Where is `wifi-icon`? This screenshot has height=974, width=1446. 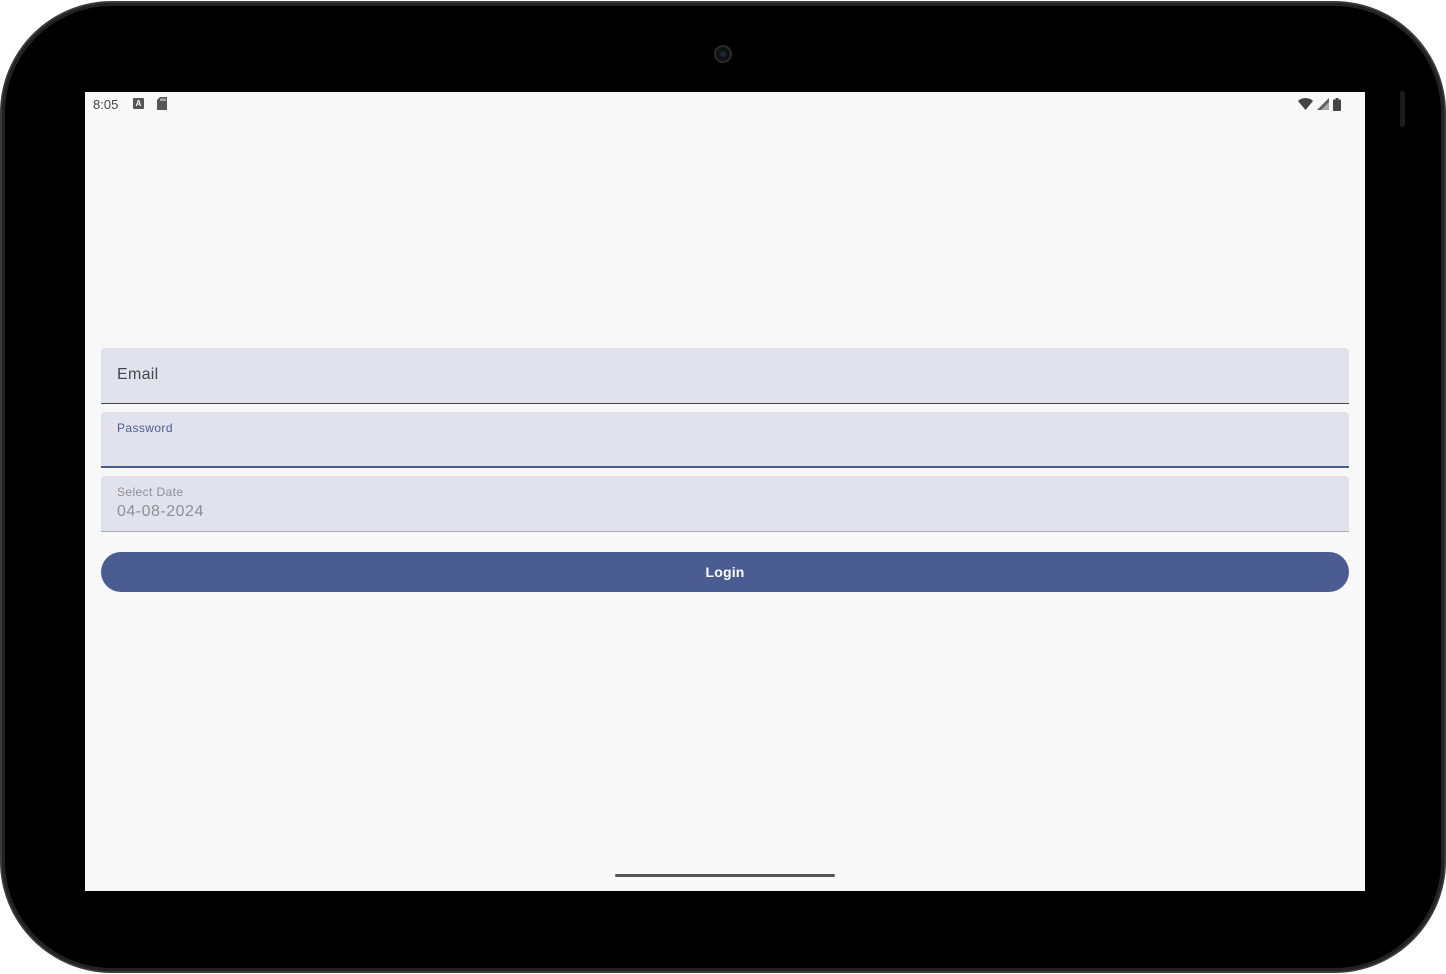
wifi-icon is located at coordinates (1305, 104).